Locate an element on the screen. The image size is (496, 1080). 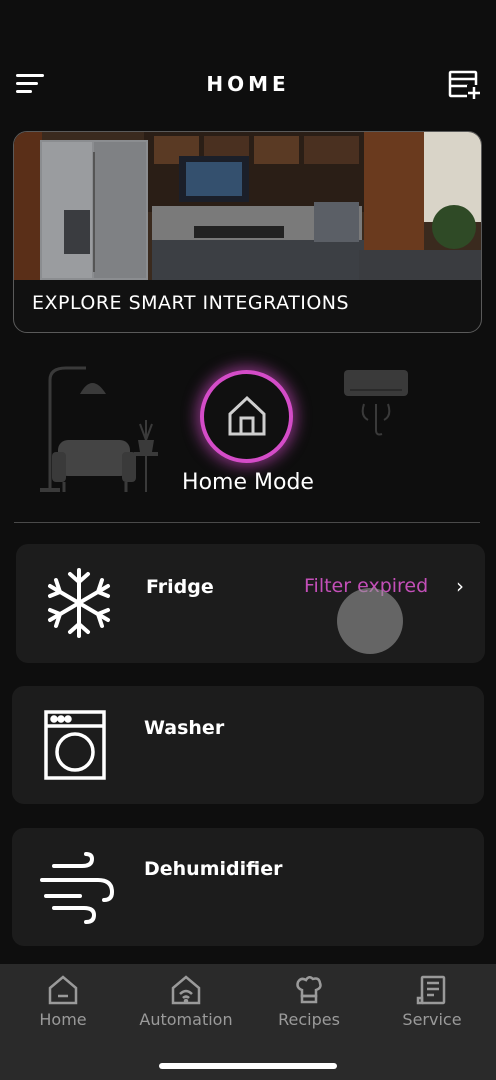
mode-label: Home Mode is located at coordinates (248, 482).